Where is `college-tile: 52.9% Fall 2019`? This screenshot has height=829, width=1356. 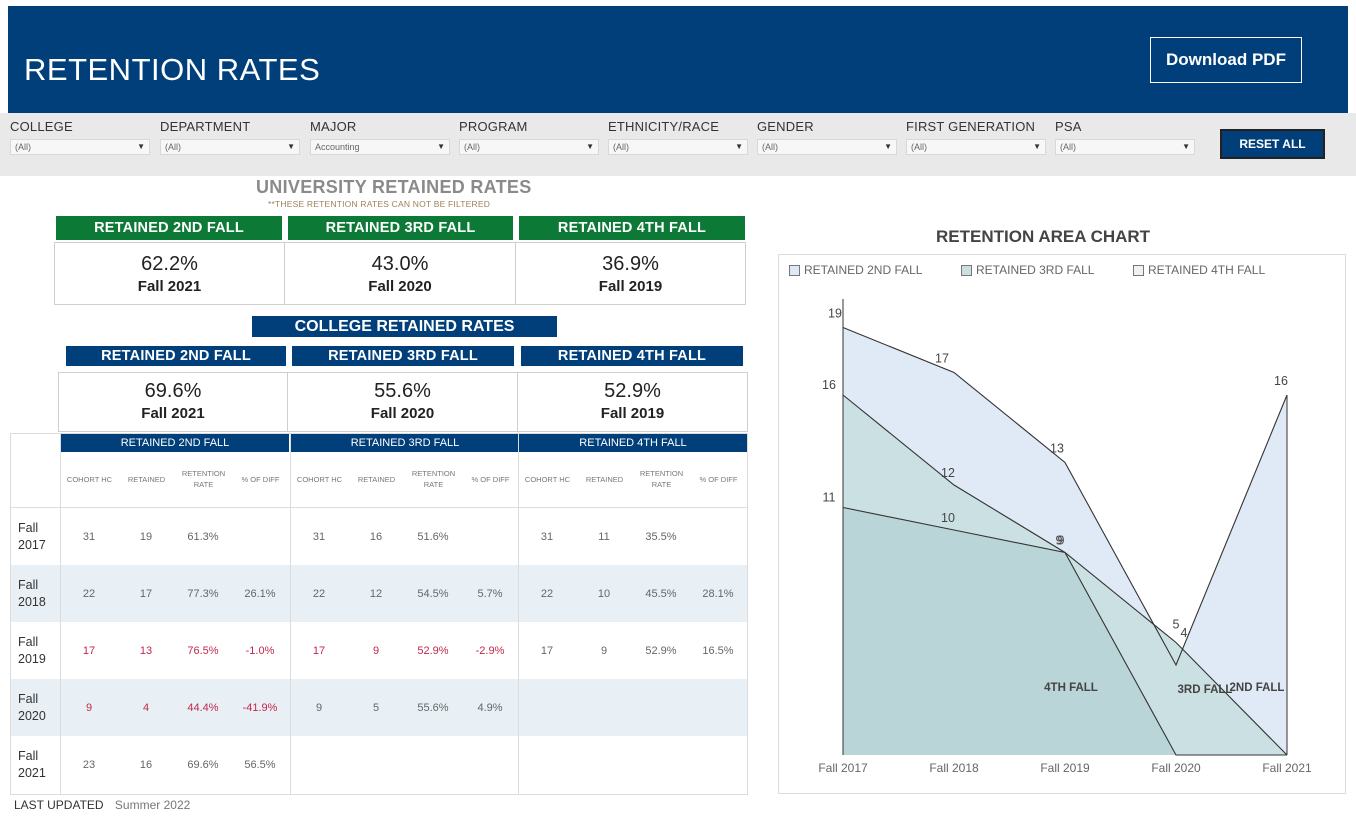 college-tile: 52.9% Fall 2019 is located at coordinates (632, 402).